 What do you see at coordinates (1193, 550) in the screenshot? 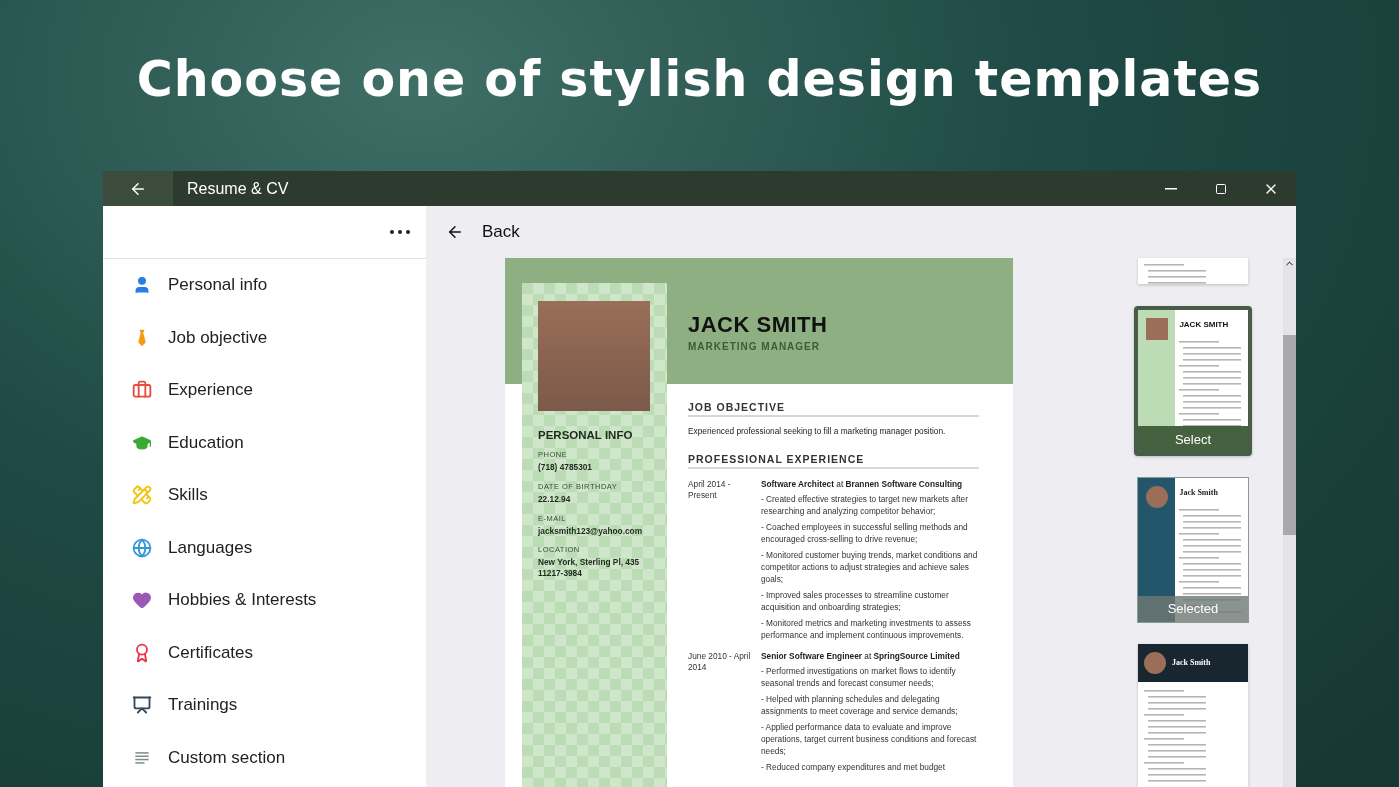
I see `template-thumbnail: Jack Smith Selected` at bounding box center [1193, 550].